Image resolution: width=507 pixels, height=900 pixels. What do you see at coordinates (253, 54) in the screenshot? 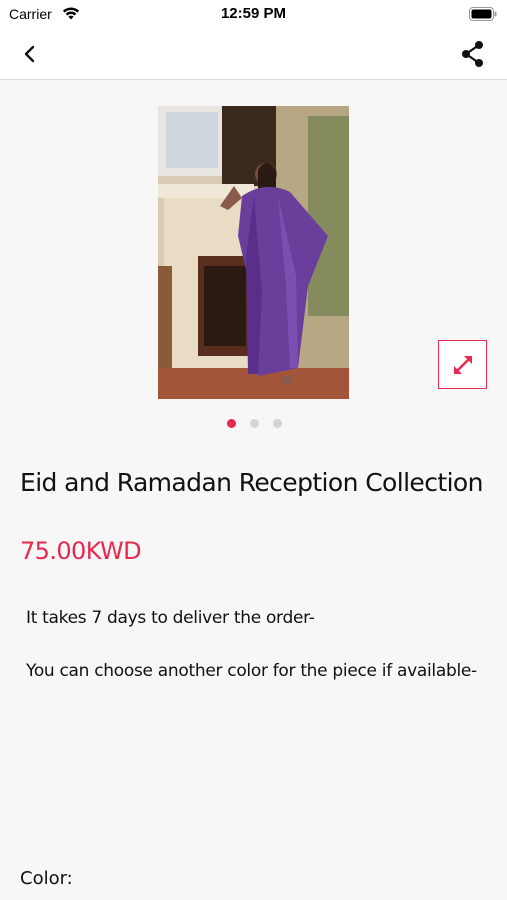
I see `navigation-bar` at bounding box center [253, 54].